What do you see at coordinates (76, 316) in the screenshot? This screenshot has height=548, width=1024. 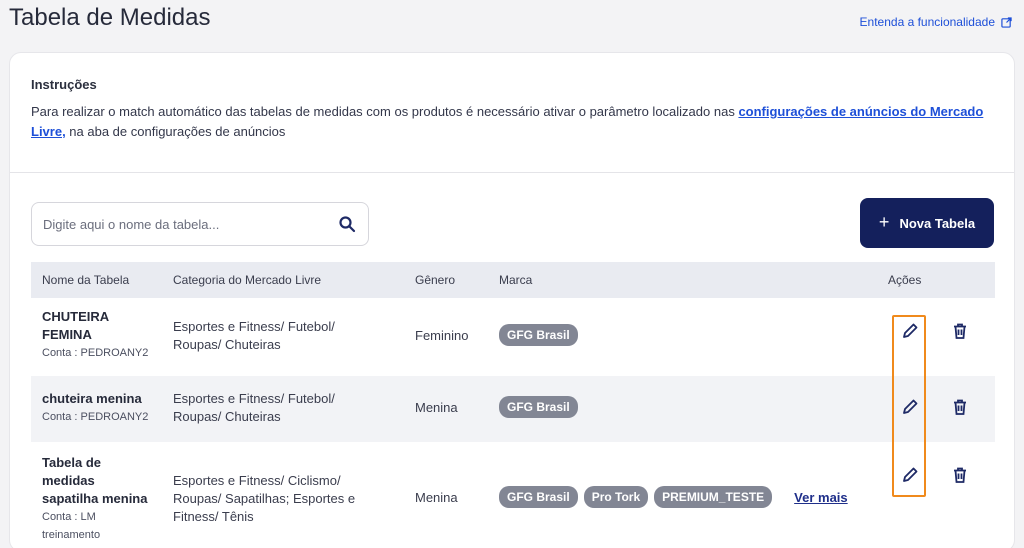 I see `table-name: CHUTEIRA` at bounding box center [76, 316].